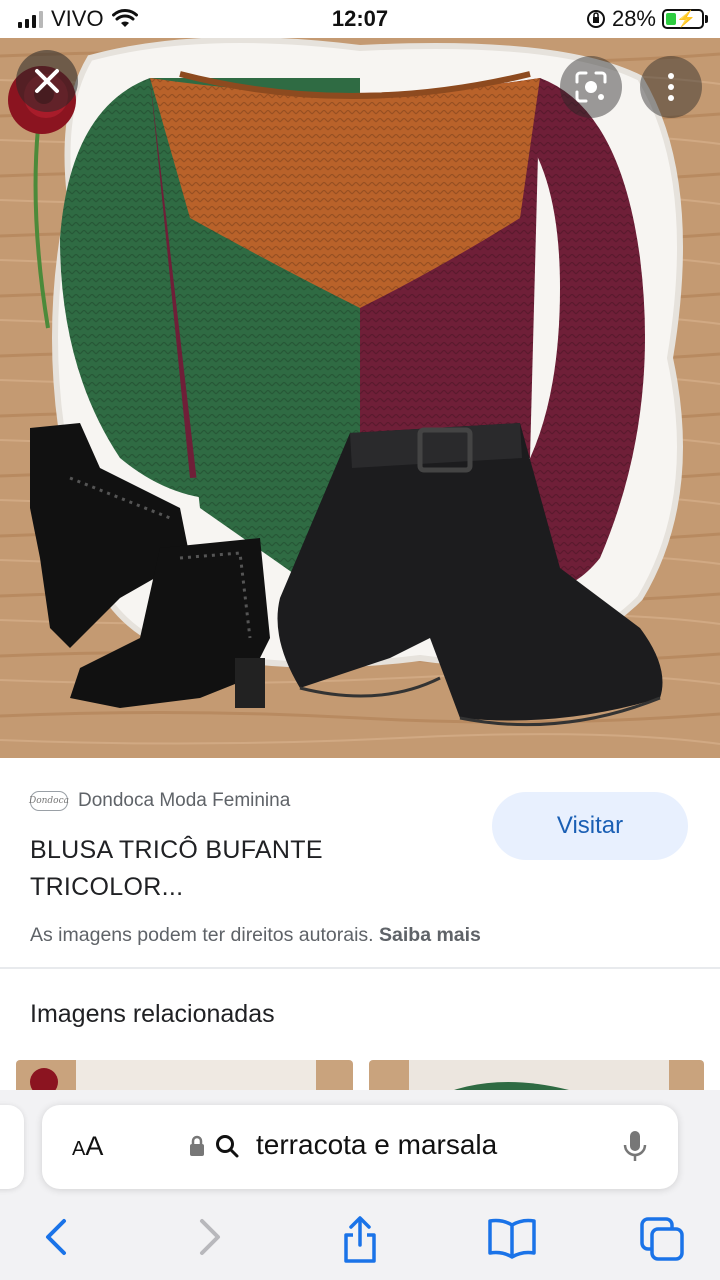 The height and width of the screenshot is (1280, 720). I want to click on address-bar: AA terracota e marsala, so click(360, 1147).